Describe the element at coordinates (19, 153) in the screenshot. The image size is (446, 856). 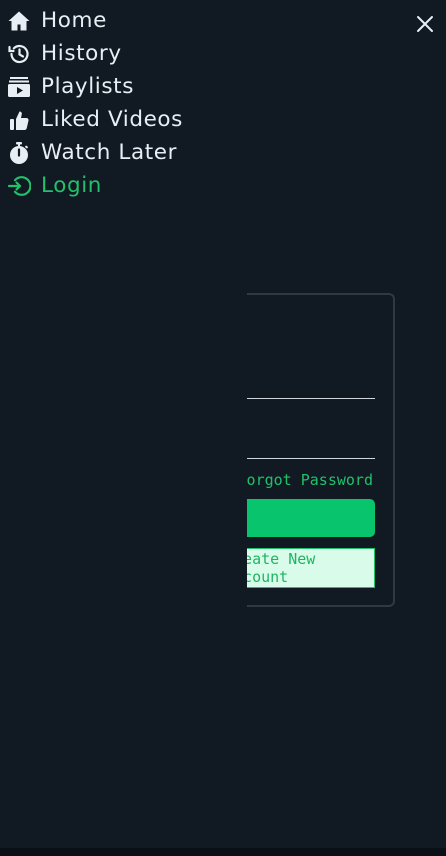
I see `stopwatch-icon` at that location.